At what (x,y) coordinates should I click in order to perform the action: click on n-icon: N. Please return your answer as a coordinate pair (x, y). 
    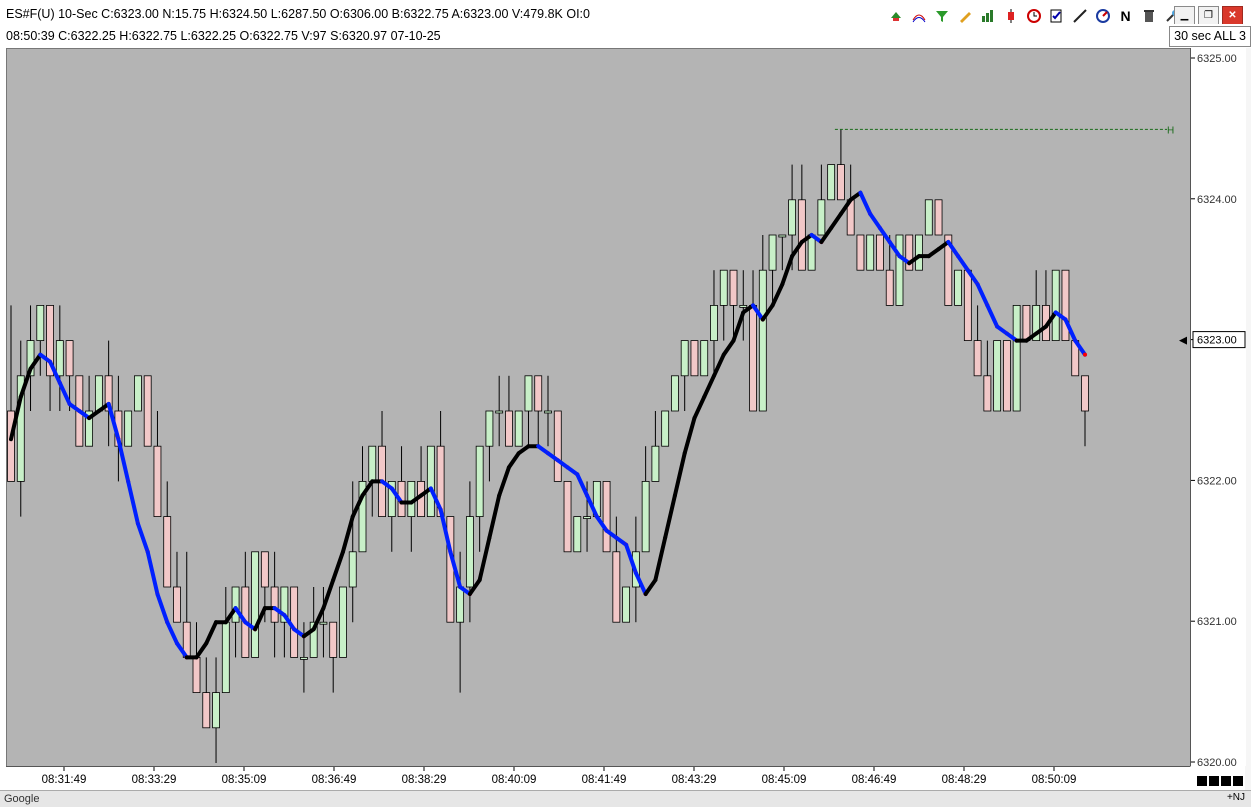
    Looking at the image, I should click on (1125, 15).